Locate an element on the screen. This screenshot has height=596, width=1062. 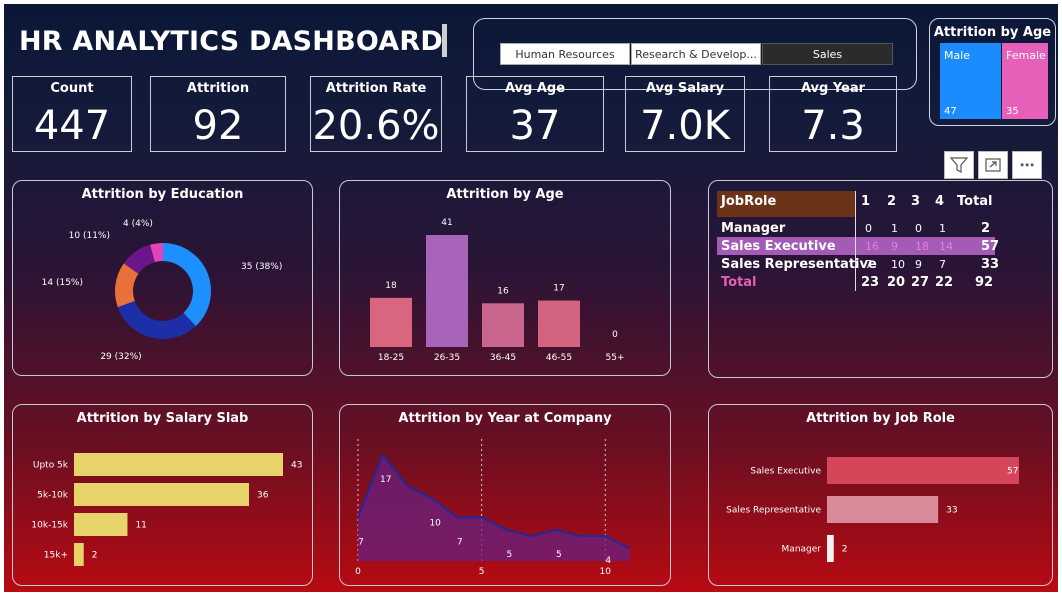
gender-tile-female: Female 35 is located at coordinates (1025, 81).